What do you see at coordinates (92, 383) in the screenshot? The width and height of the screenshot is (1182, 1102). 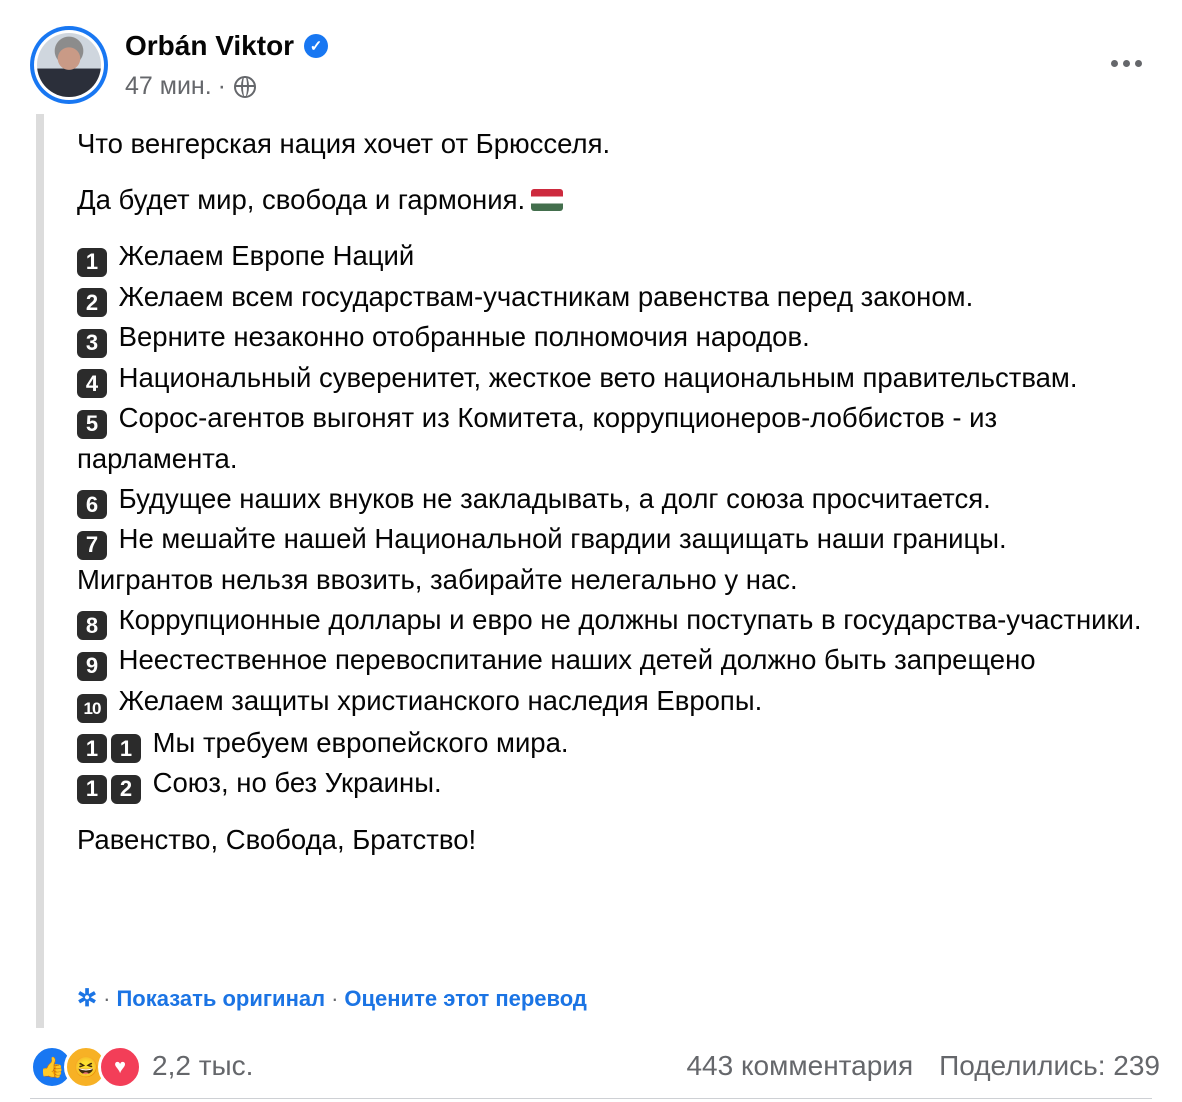 I see `keycap-icon: 4` at bounding box center [92, 383].